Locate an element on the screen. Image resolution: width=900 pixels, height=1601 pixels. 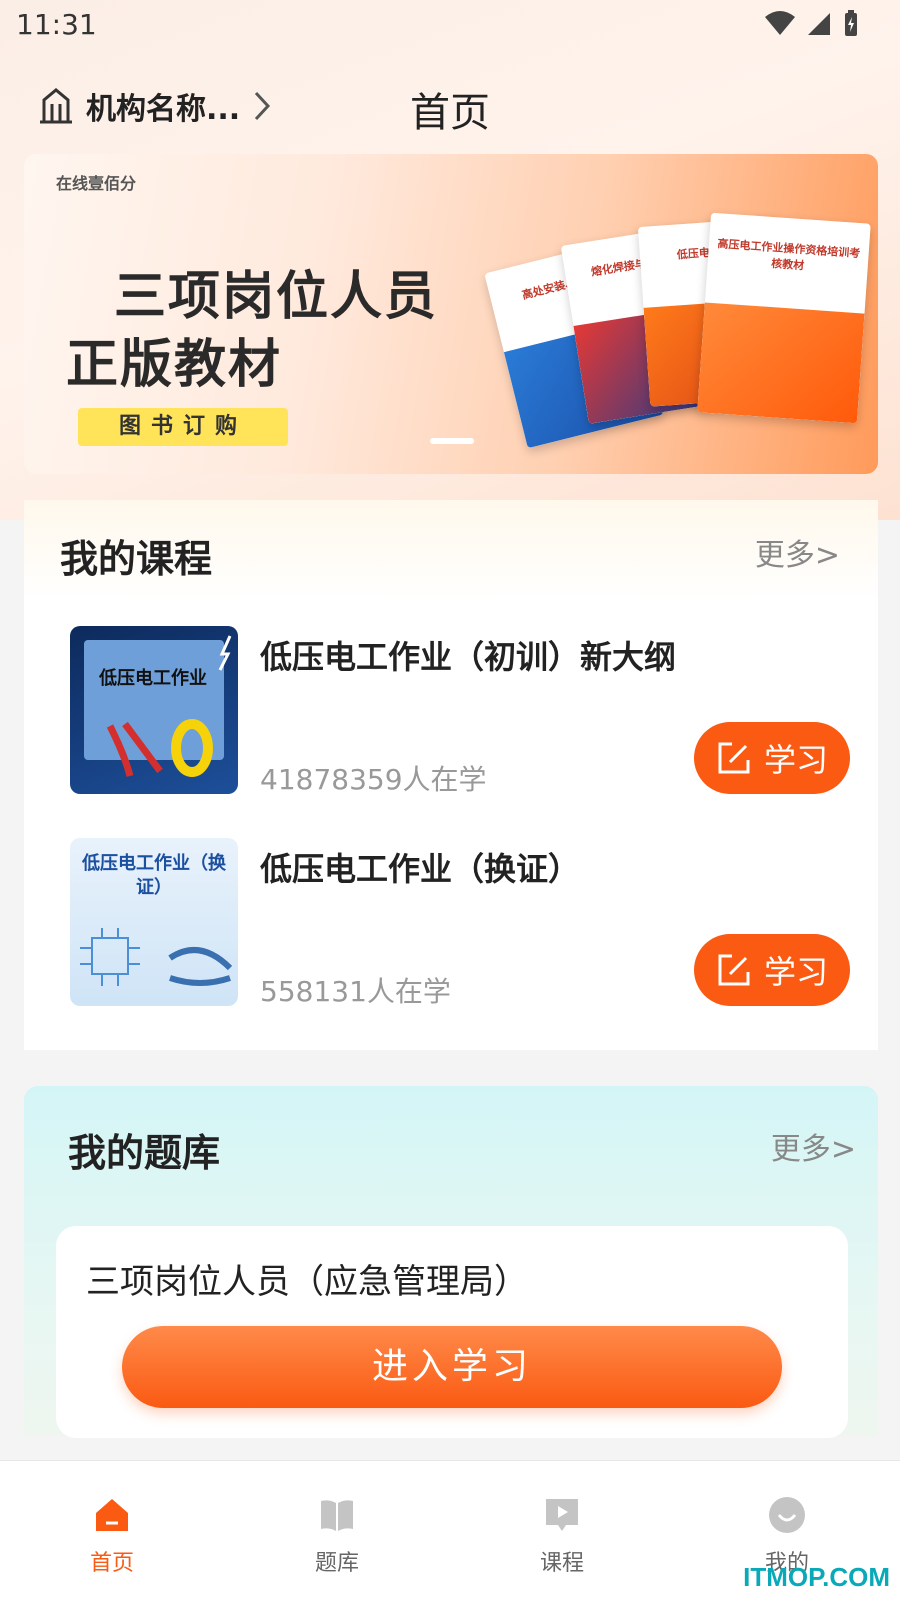
question-bank-name: 三项岗位人员（应急管理局） is located at coordinates (307, 1282).